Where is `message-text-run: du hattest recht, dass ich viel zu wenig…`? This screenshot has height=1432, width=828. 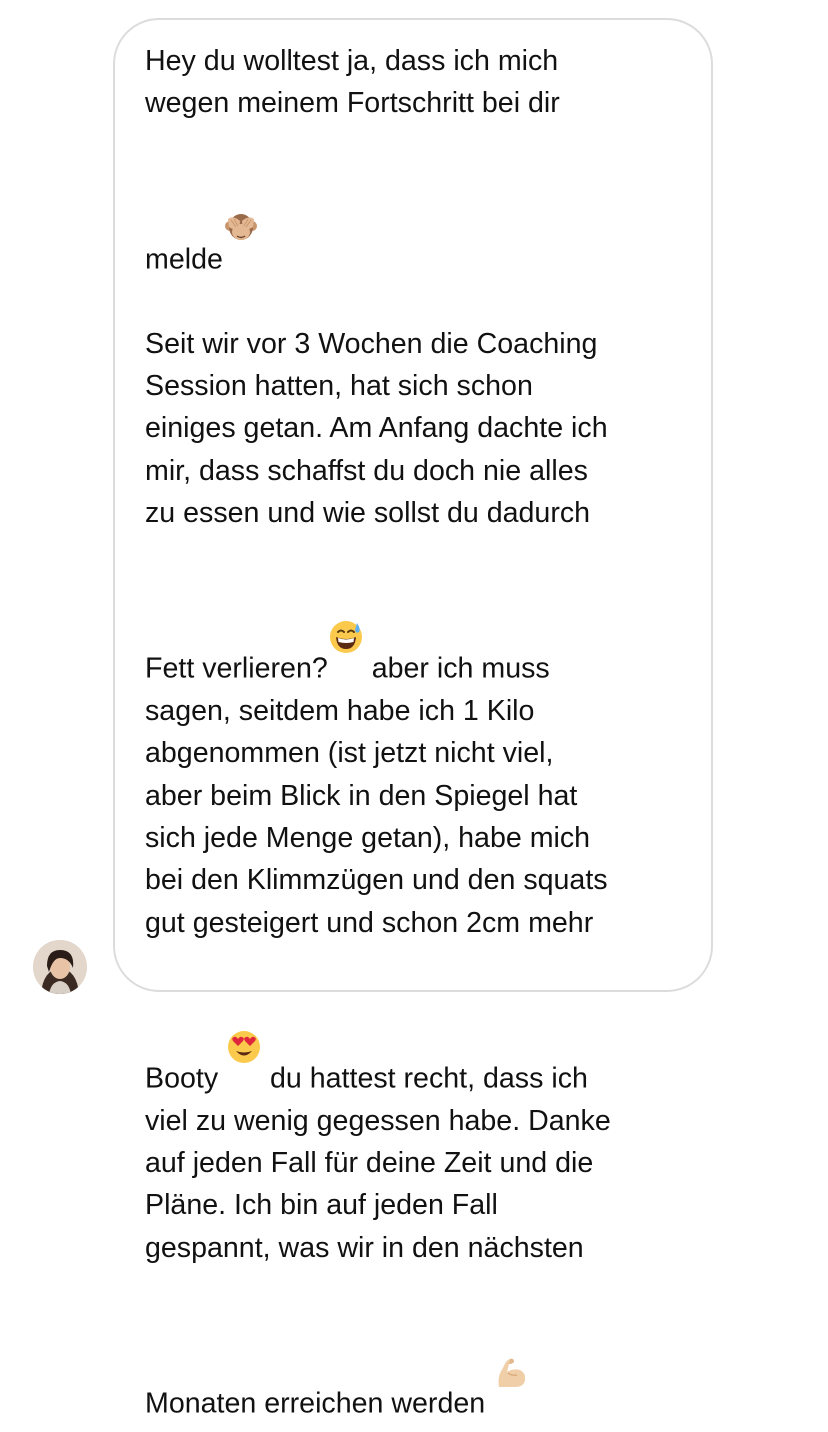
message-text-run: du hattest recht, dass ich viel zu wenig… is located at coordinates (378, 1241).